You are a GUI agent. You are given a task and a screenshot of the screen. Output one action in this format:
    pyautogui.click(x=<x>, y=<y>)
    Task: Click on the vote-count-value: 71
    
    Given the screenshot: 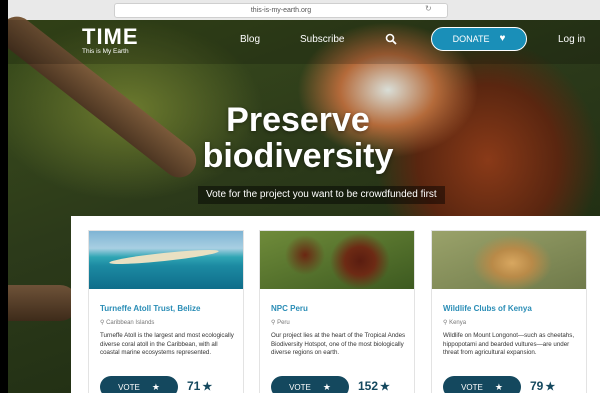 What is the action you would take?
    pyautogui.click(x=194, y=386)
    